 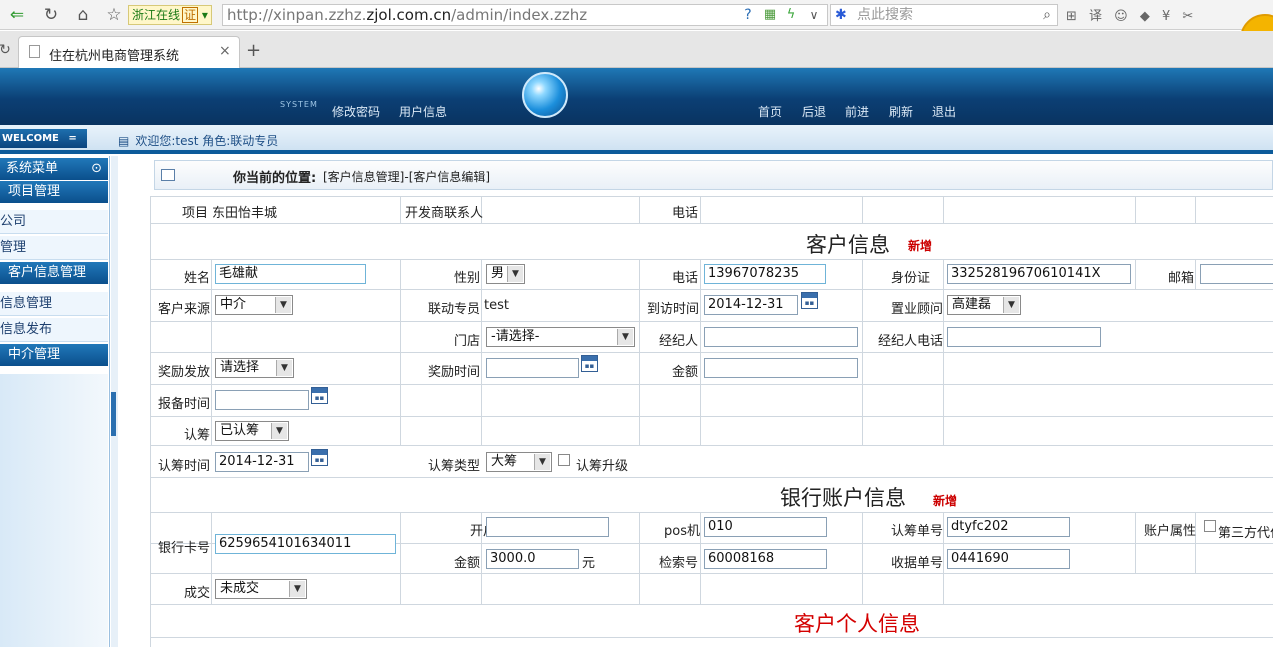 What do you see at coordinates (1236, 274) in the screenshot?
I see `email-field` at bounding box center [1236, 274].